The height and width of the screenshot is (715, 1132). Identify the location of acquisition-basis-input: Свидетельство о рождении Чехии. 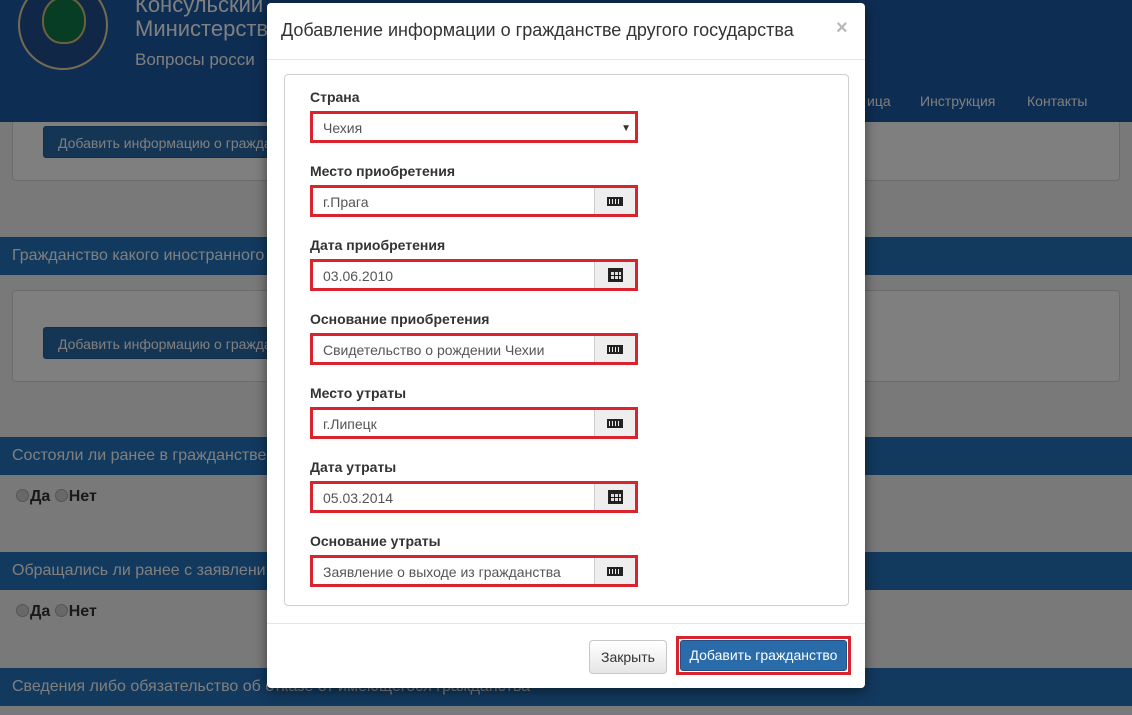
(474, 349).